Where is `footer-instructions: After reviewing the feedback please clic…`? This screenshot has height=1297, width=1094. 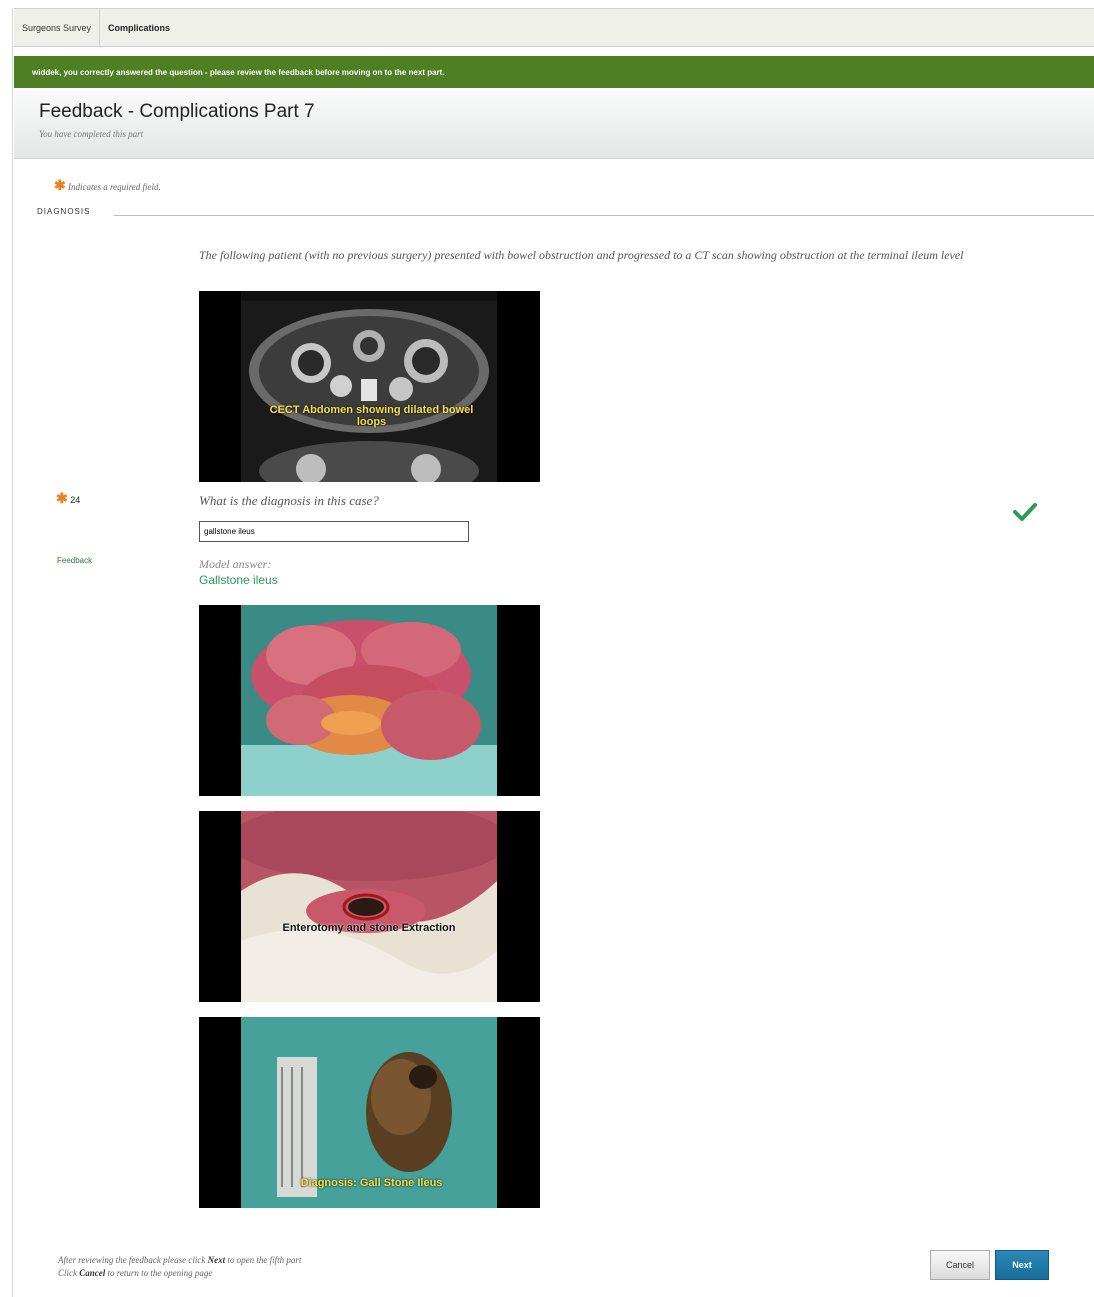 footer-instructions: After reviewing the feedback please clic… is located at coordinates (179, 1267).